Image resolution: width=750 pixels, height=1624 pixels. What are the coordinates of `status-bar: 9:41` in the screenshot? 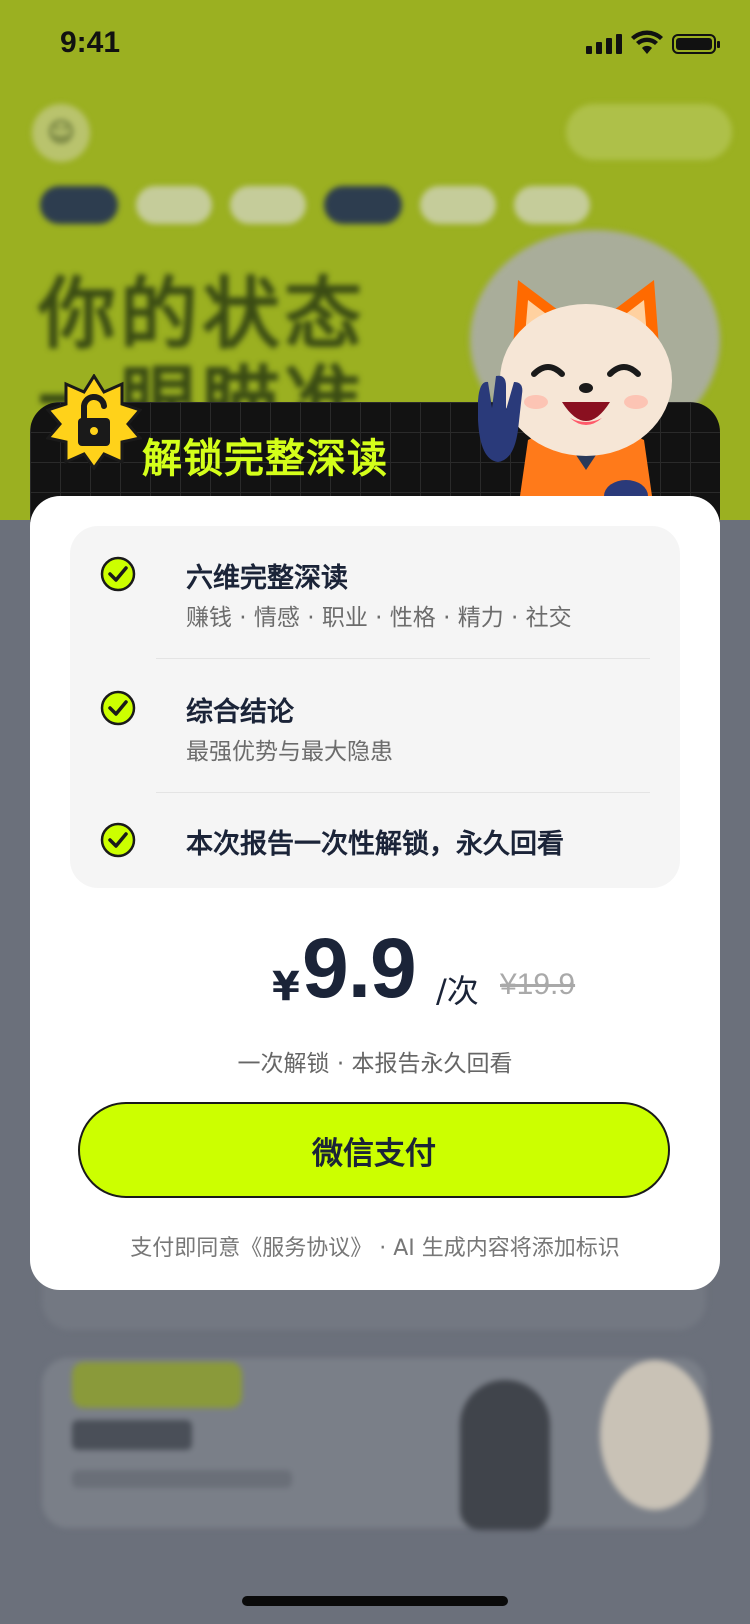 It's located at (375, 45).